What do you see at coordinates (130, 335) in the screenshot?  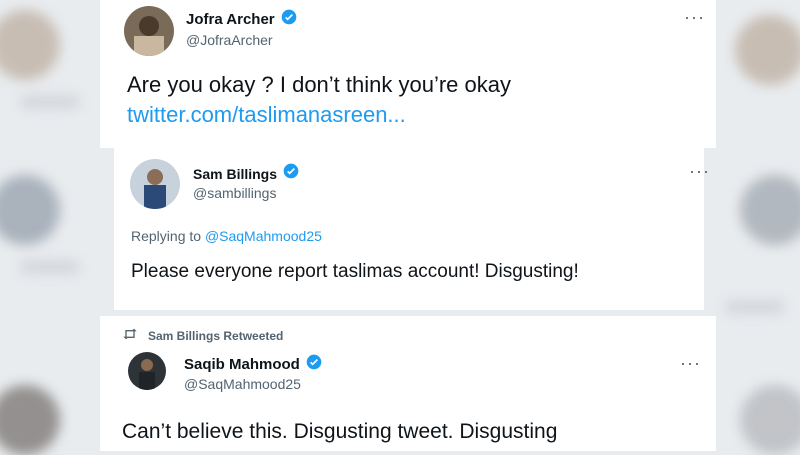 I see `retweet-icon` at bounding box center [130, 335].